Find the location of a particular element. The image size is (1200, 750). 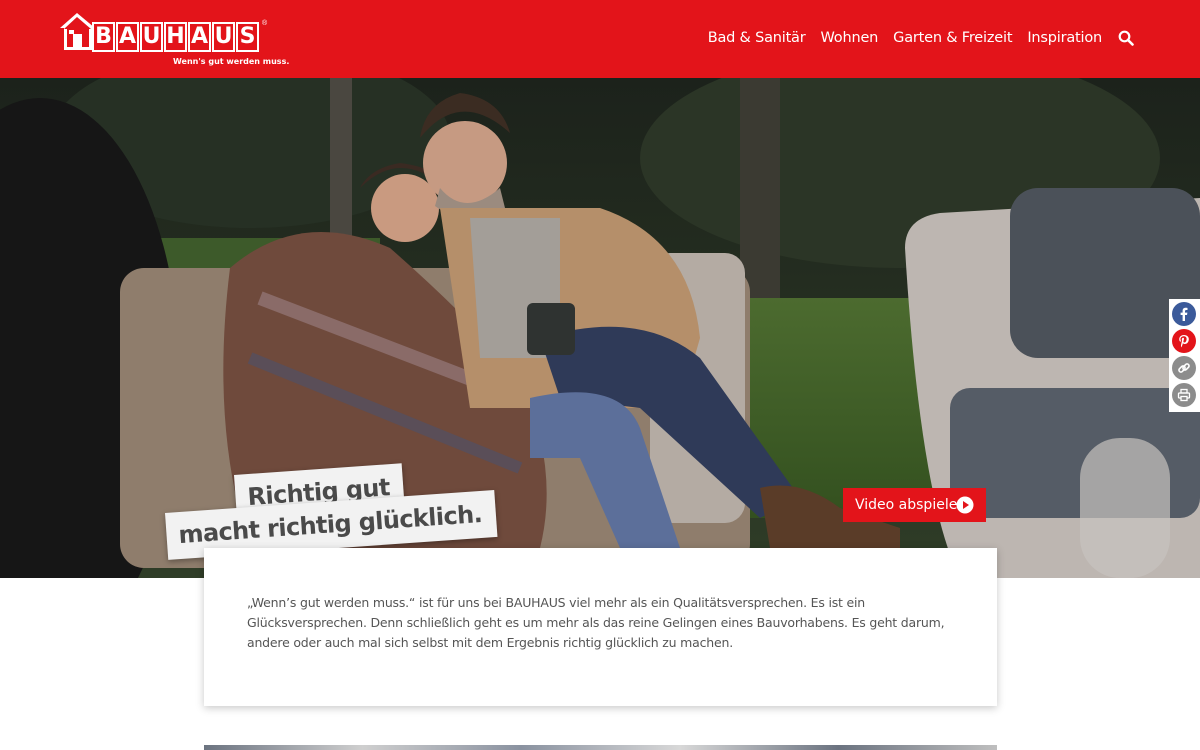

share-bar is located at coordinates (1184, 355).